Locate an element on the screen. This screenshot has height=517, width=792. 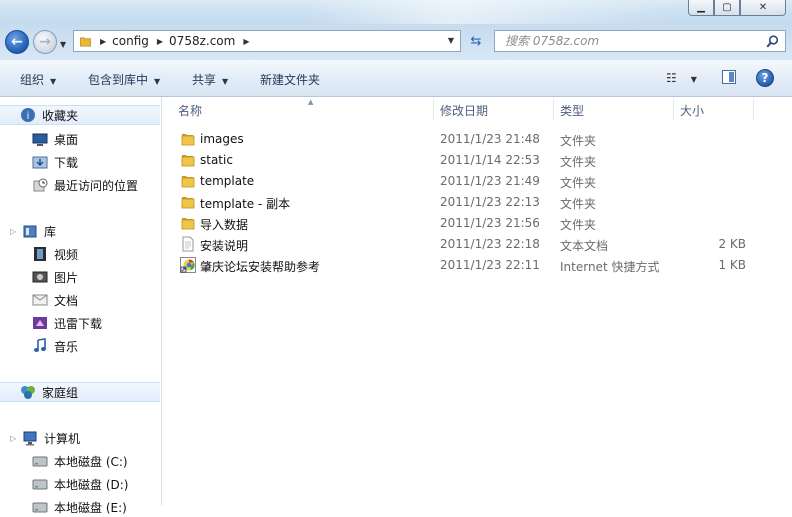
preview-pane-icon is located at coordinates (729, 77).